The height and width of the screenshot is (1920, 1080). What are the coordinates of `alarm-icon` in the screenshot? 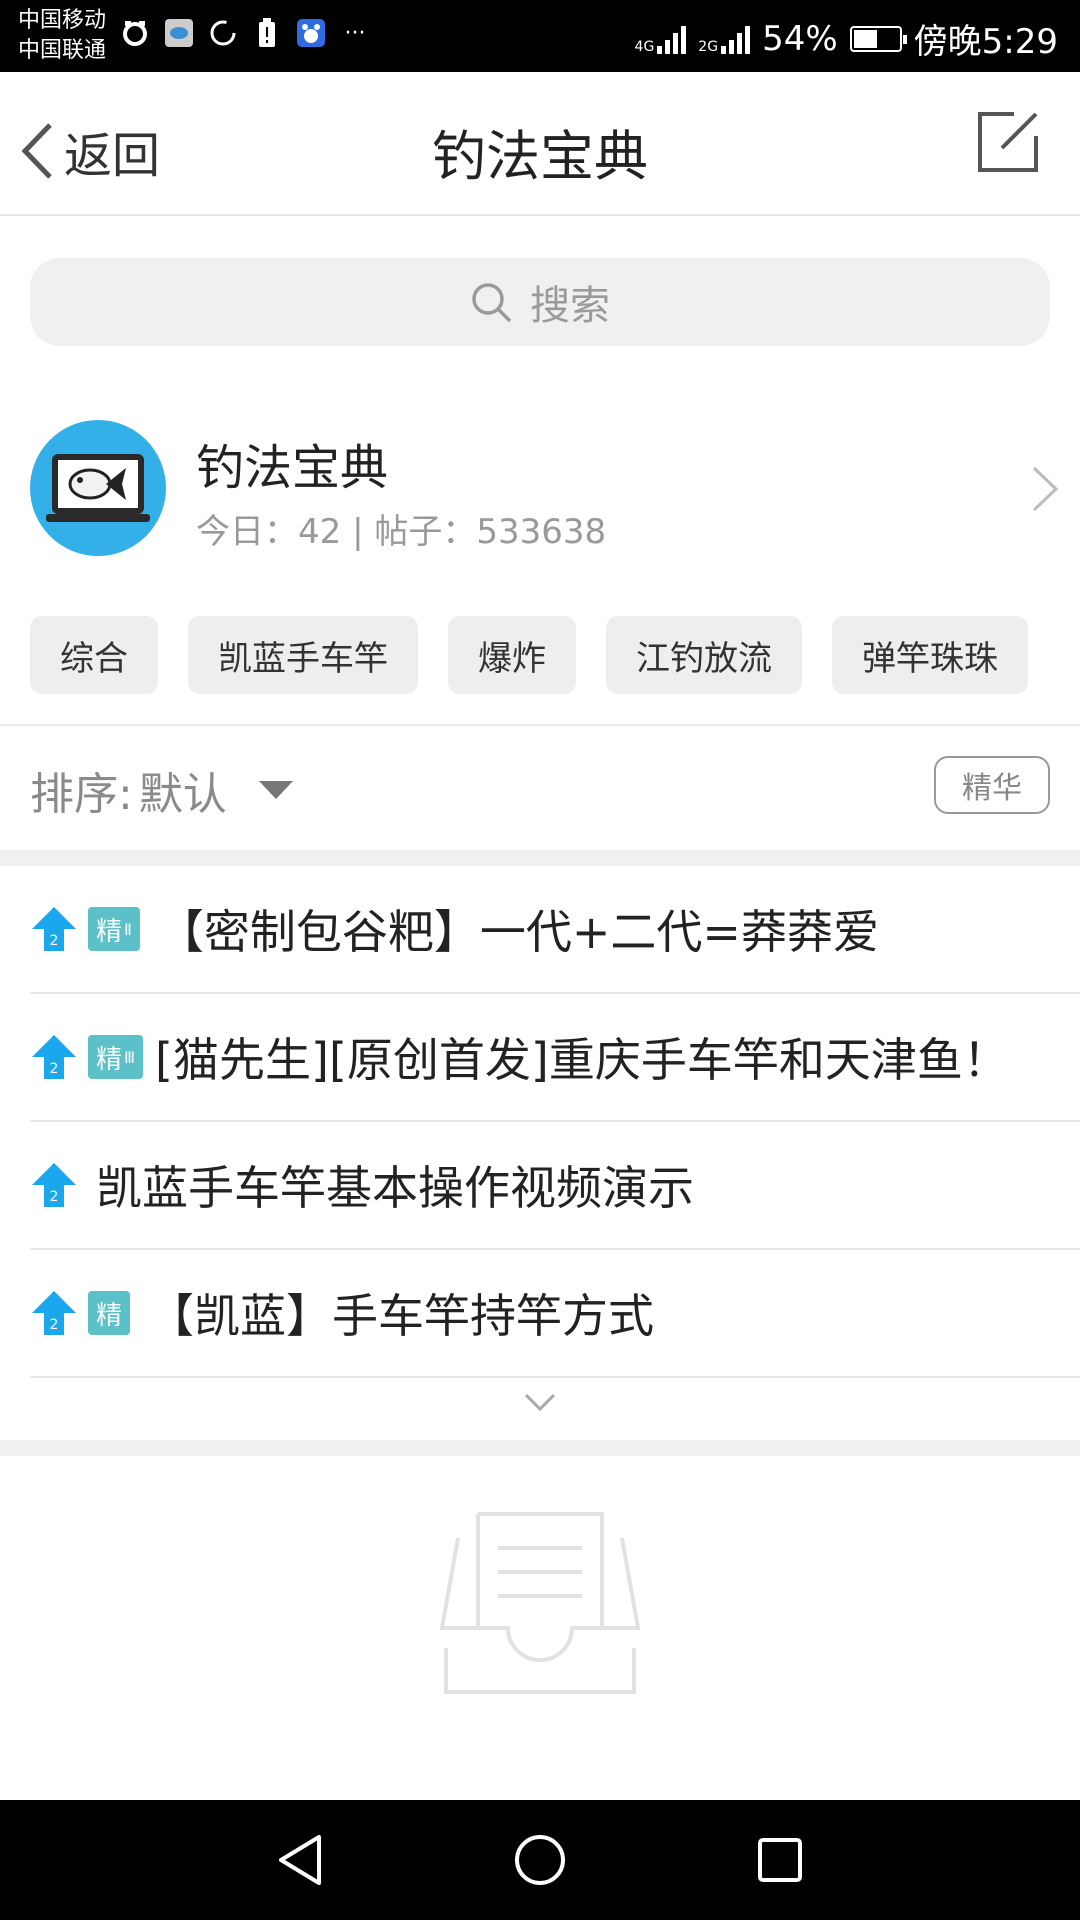 It's located at (135, 33).